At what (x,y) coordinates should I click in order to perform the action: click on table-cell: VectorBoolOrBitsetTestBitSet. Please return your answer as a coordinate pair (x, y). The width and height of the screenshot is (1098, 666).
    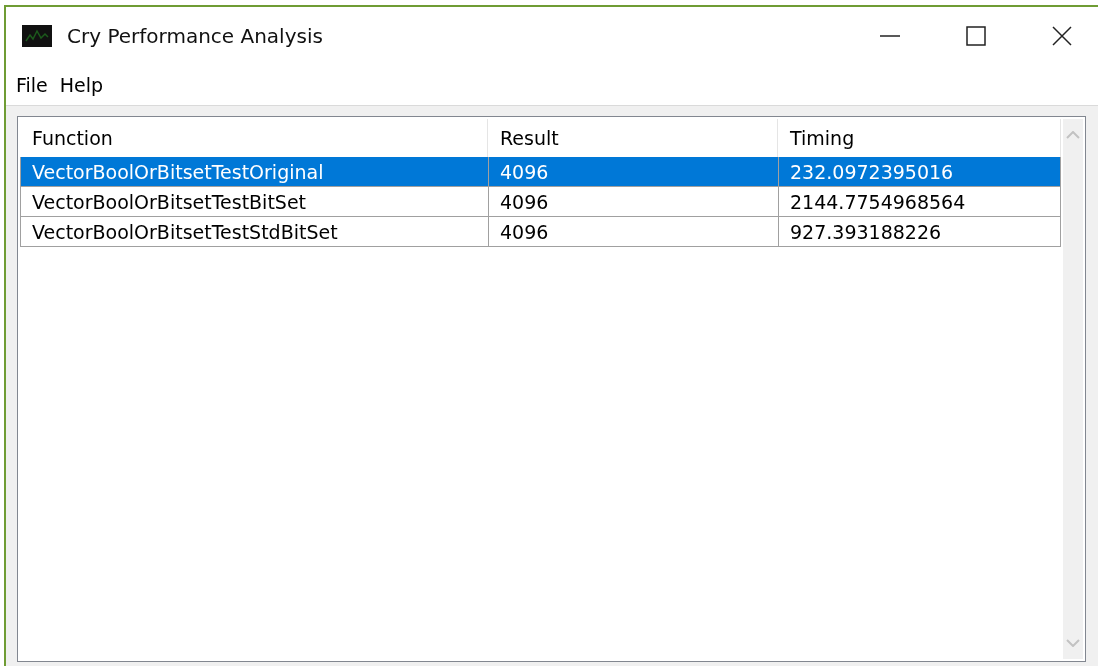
    Looking at the image, I should click on (255, 201).